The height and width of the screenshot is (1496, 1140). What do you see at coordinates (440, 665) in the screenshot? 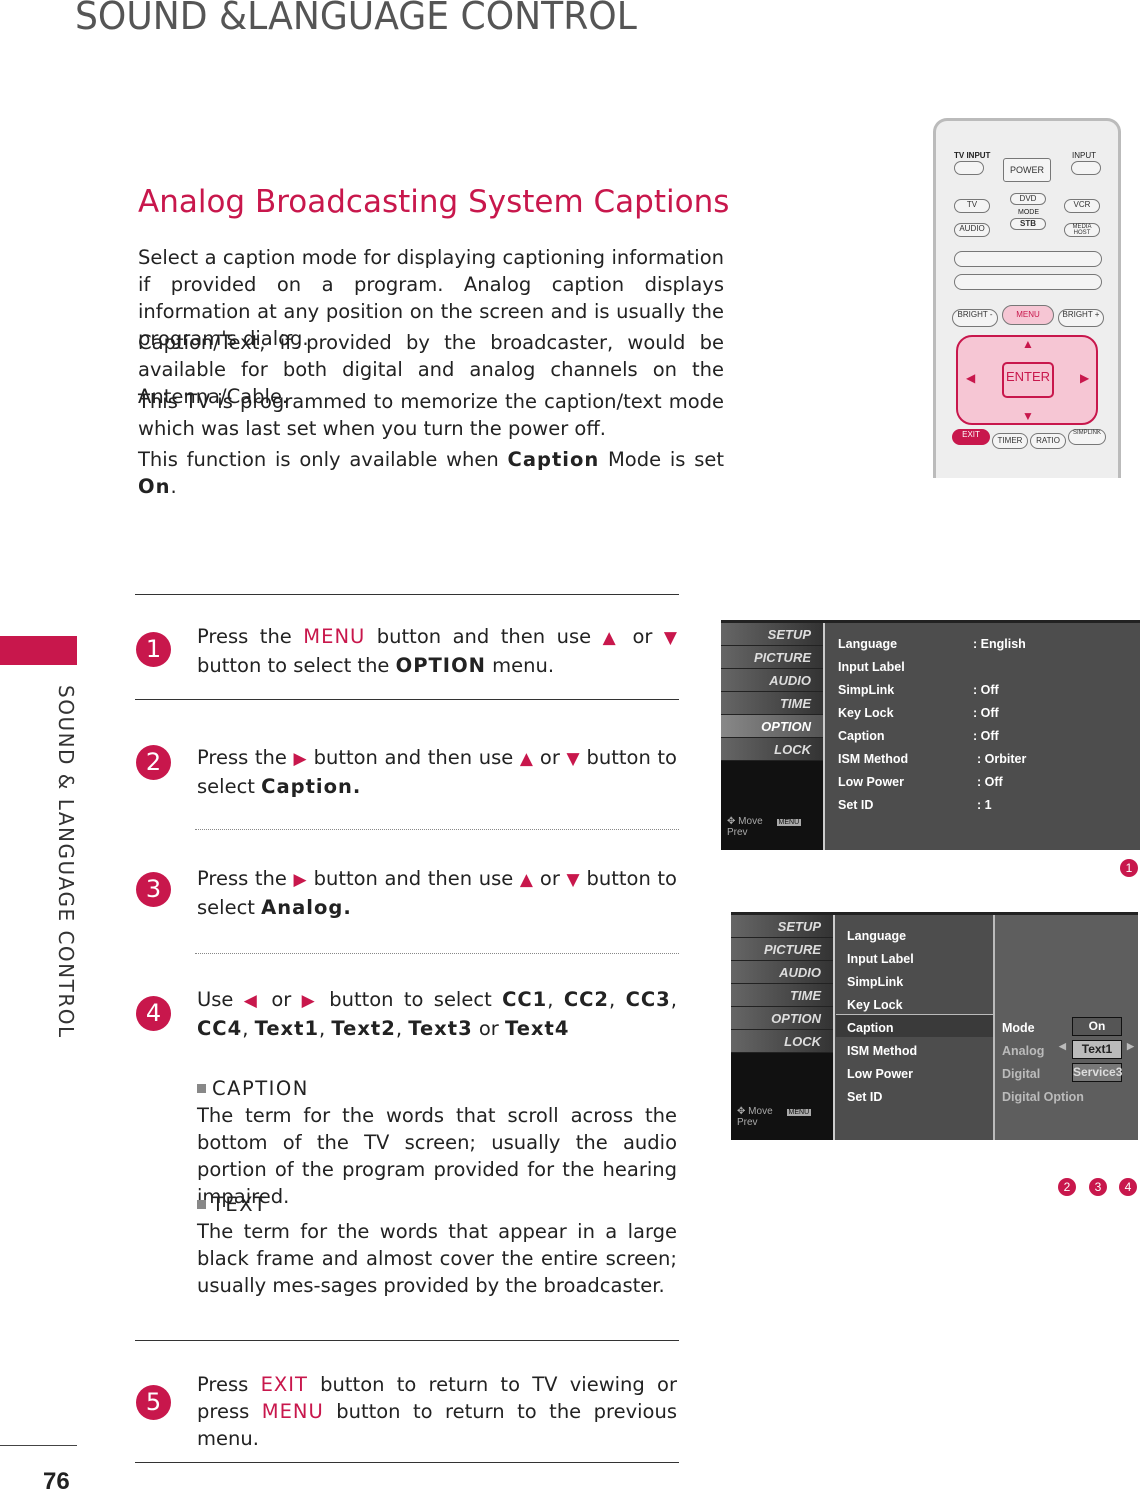
I see `emphasized-text: OPTION` at bounding box center [440, 665].